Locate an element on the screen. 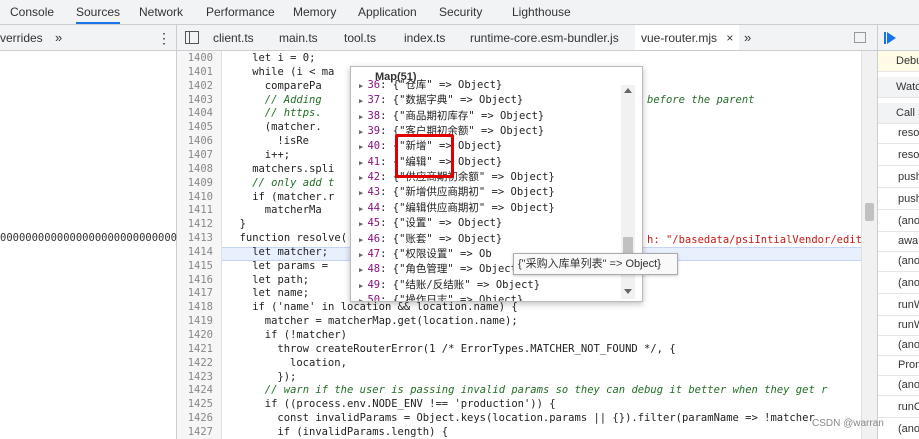 This screenshot has height=439, width=919. map-entry-value: {"角色管理" => Object} is located at coordinates (458, 269).